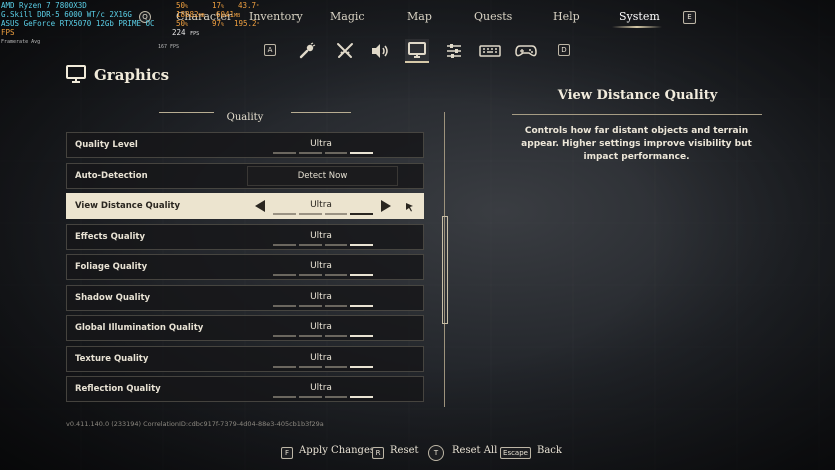 Image resolution: width=835 pixels, height=470 pixels. I want to click on next-category-key: D, so click(564, 50).